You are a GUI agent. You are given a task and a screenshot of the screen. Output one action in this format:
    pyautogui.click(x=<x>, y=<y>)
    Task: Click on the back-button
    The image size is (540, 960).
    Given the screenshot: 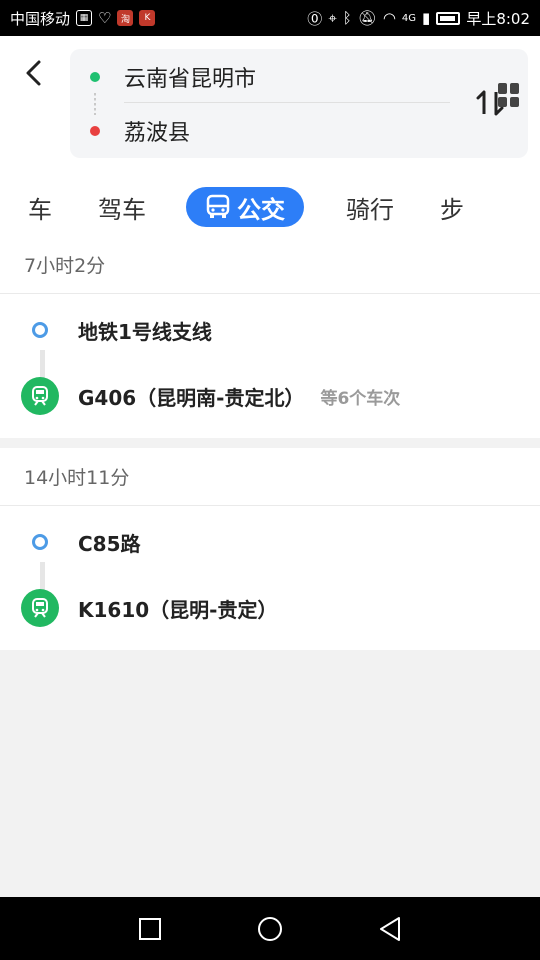 What is the action you would take?
    pyautogui.click(x=33, y=73)
    